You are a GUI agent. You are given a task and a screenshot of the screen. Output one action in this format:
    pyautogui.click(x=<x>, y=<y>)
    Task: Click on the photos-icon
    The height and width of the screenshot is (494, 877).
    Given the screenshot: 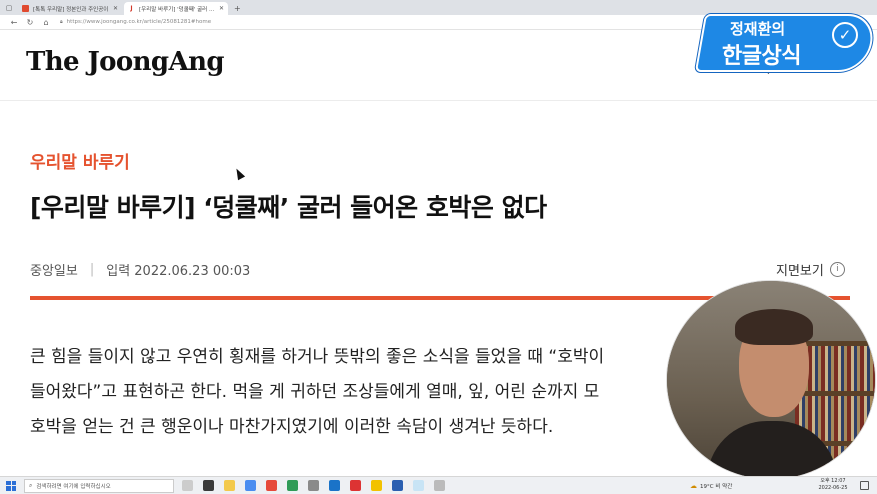 What is the action you would take?
    pyautogui.click(x=418, y=485)
    